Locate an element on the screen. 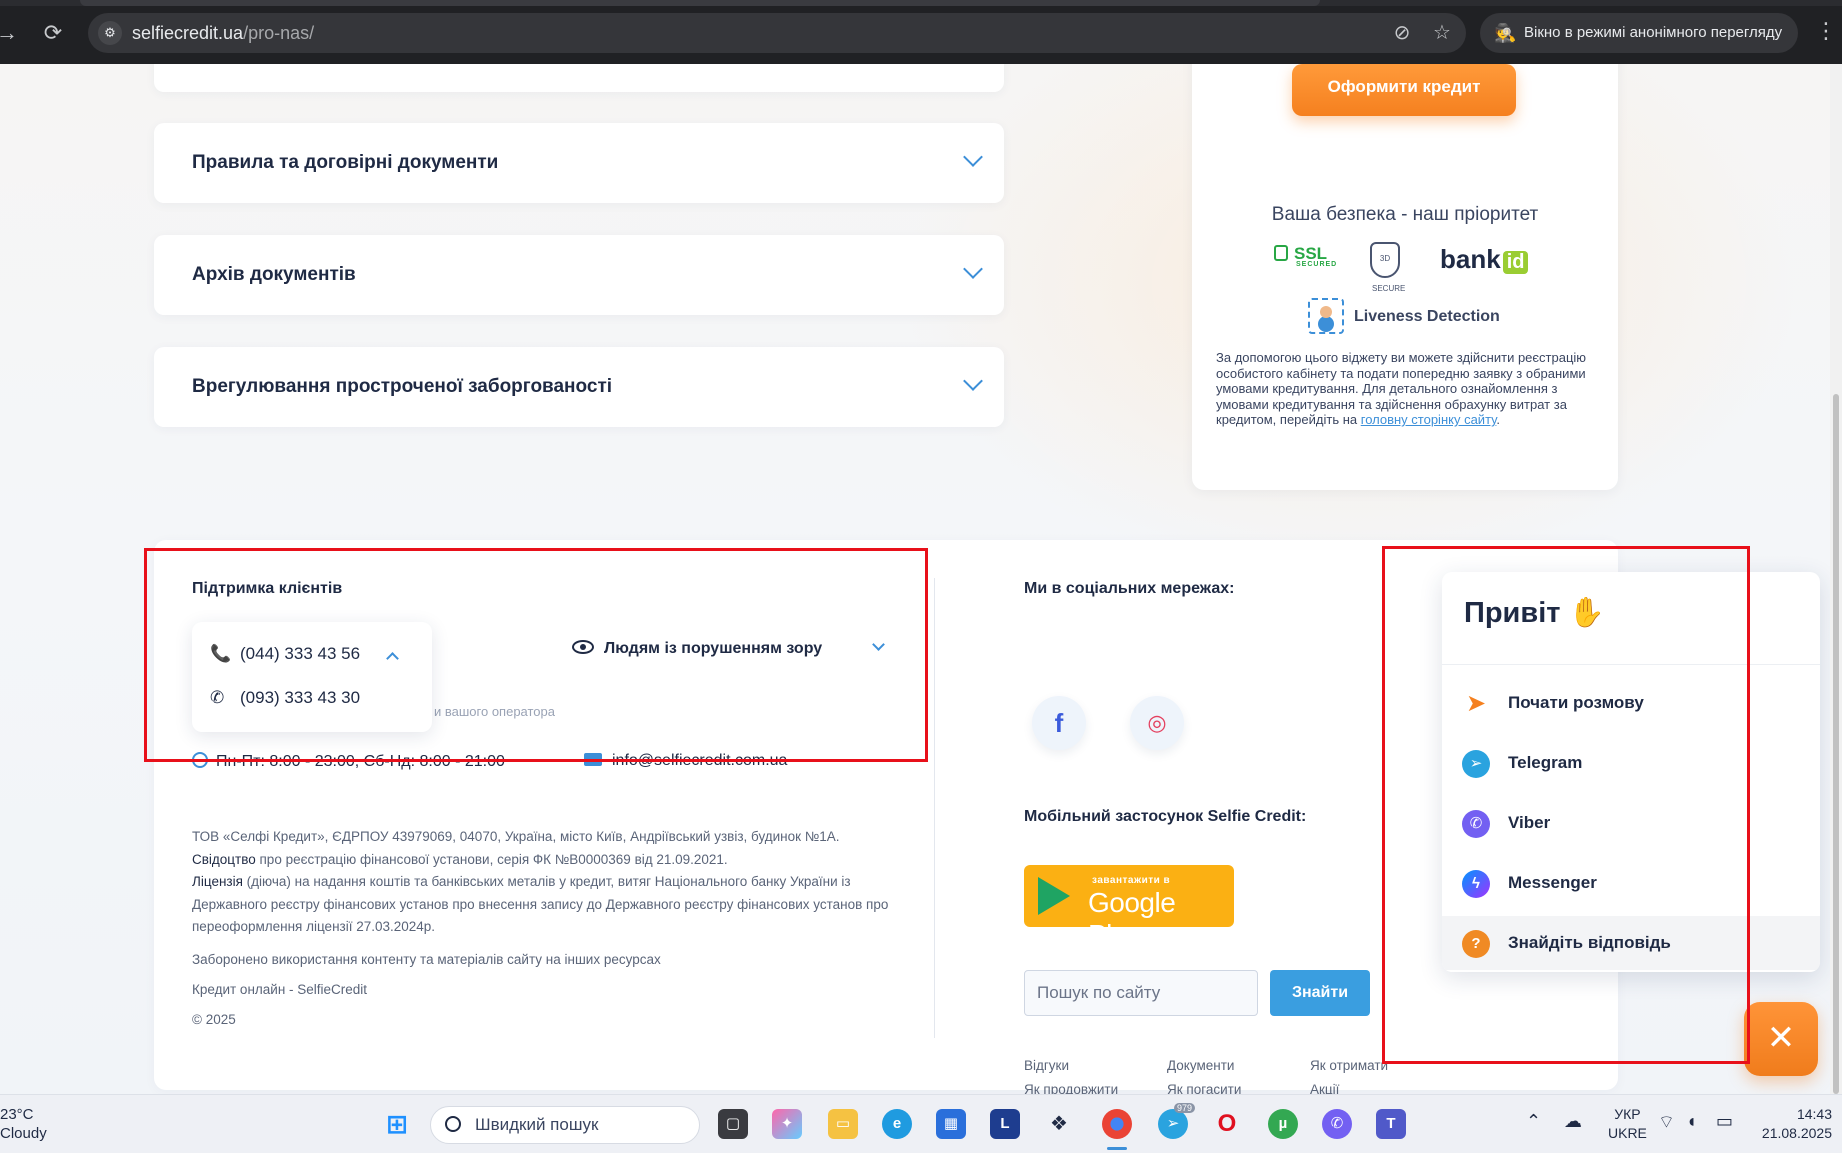 Image resolution: width=1842 pixels, height=1153 pixels. eye-off-icon: ⊘ is located at coordinates (1402, 33).